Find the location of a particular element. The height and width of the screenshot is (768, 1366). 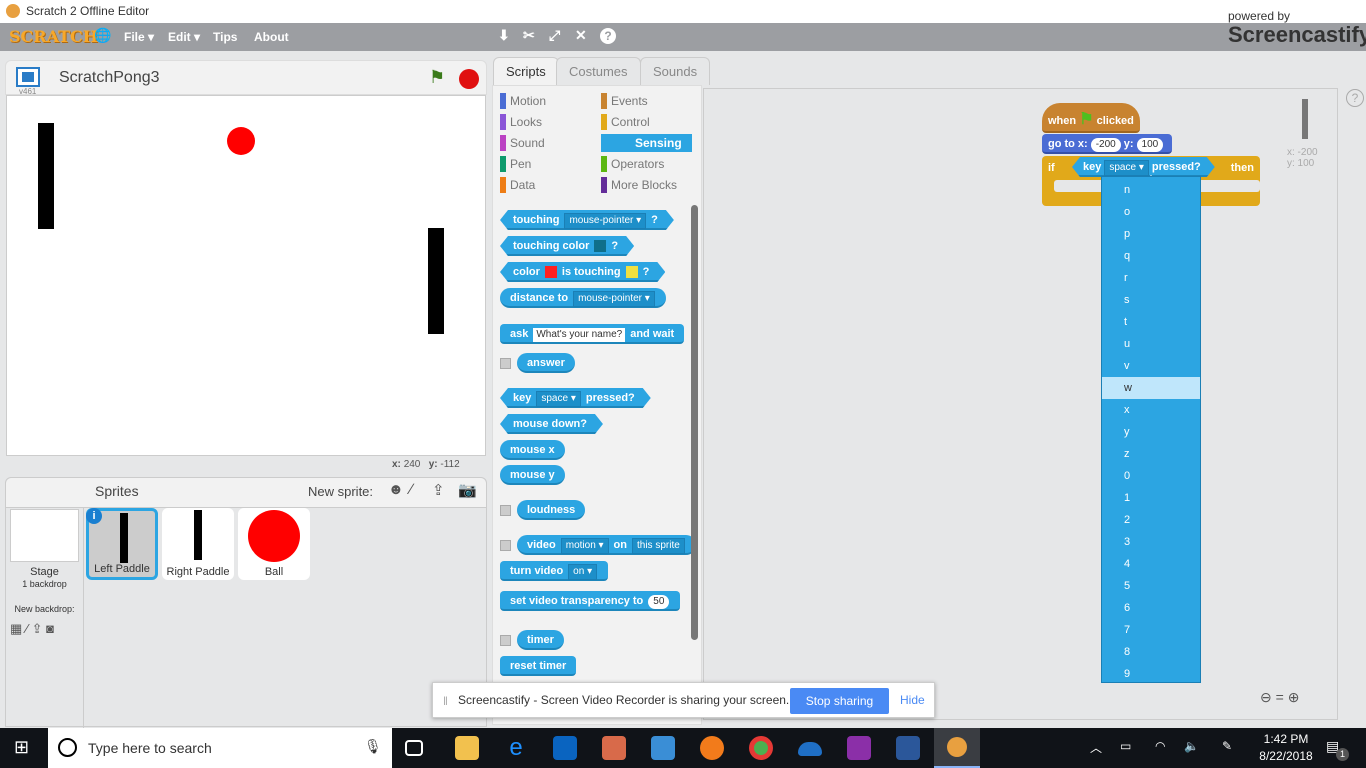

key-option-5: 5 is located at coordinates (1151, 586).